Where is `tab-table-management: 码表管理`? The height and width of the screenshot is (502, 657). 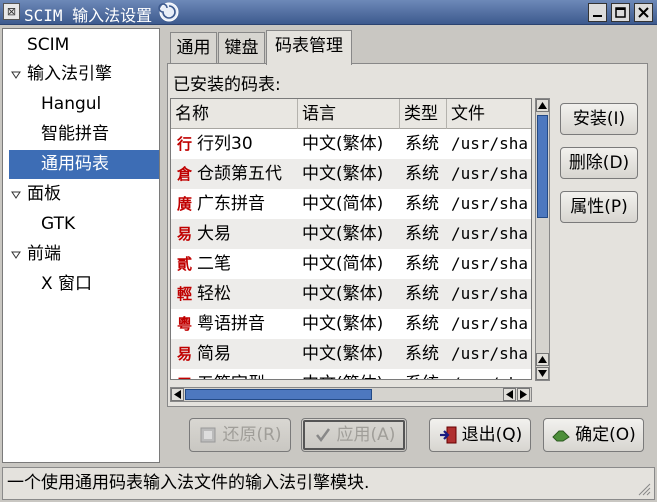 tab-table-management: 码表管理 is located at coordinates (309, 47).